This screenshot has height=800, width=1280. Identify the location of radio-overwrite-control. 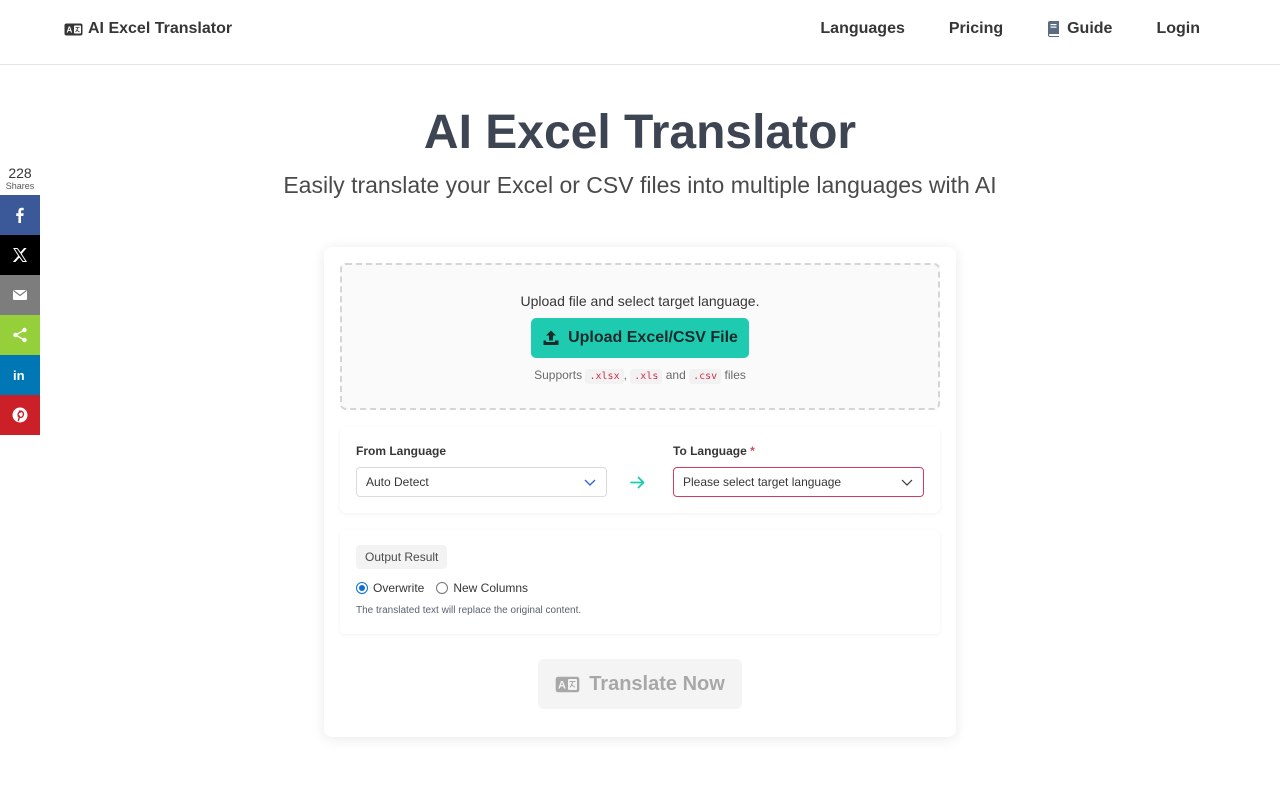
(362, 588).